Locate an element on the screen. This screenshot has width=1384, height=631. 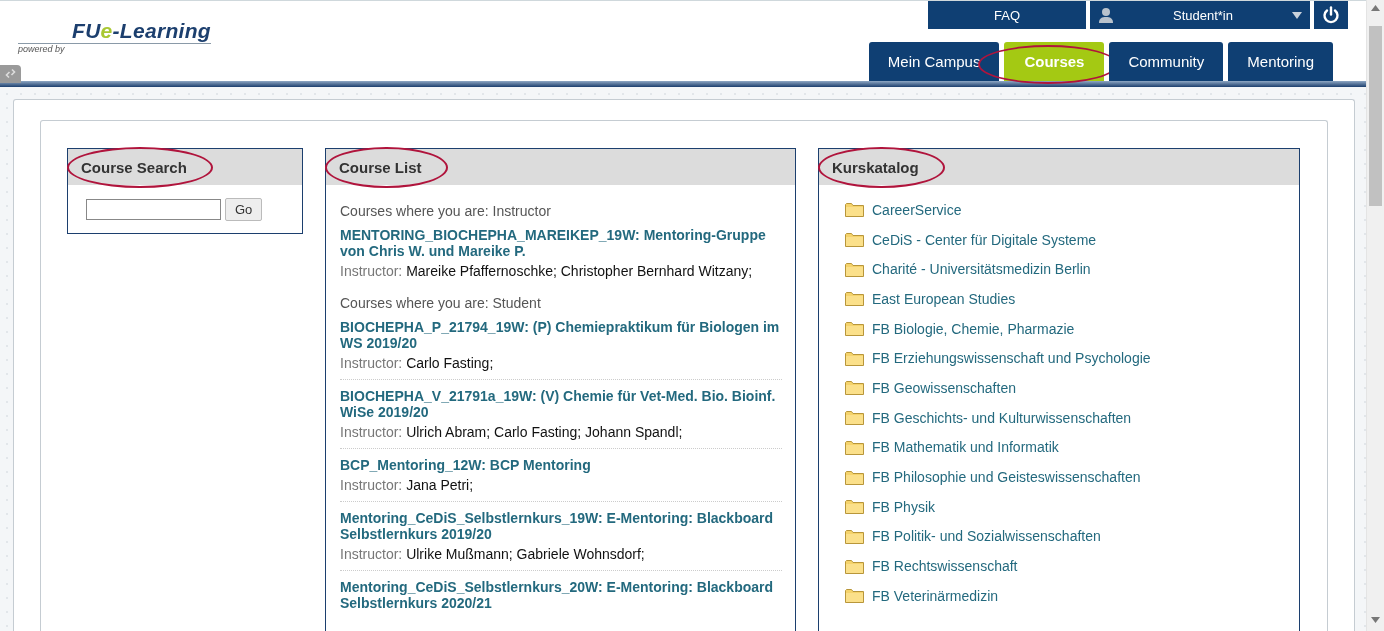
panel-title: Kurskatalog is located at coordinates (875, 167).